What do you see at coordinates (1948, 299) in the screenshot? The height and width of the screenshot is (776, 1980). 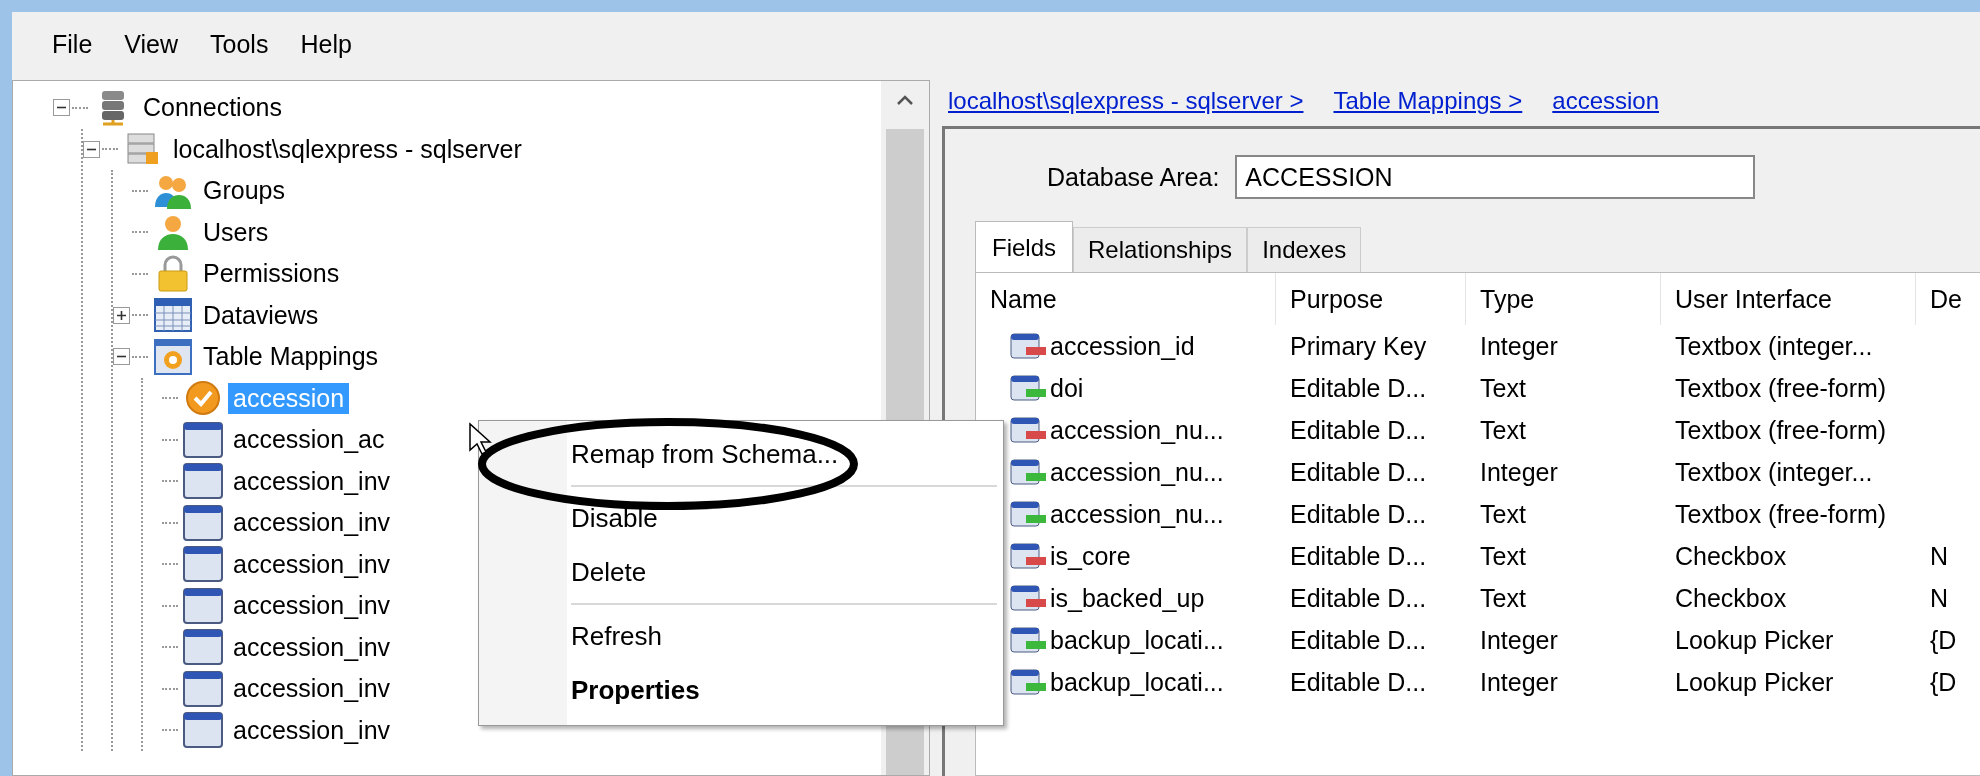 I see `column-header: De` at bounding box center [1948, 299].